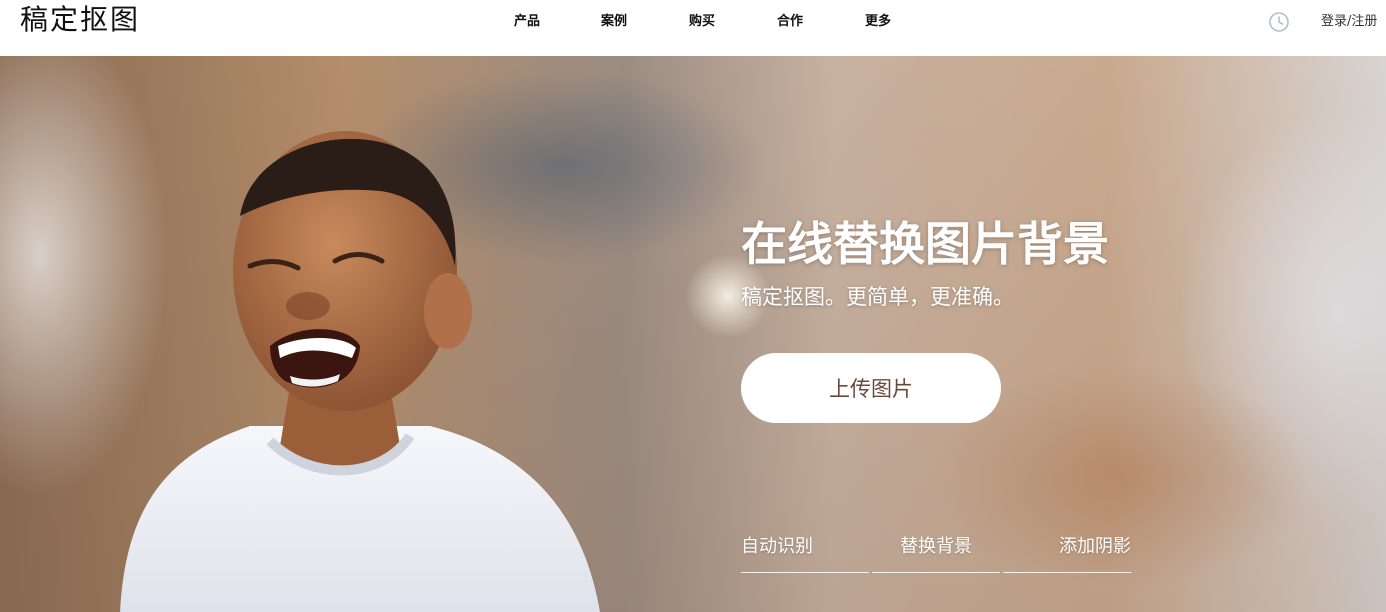 The height and width of the screenshot is (612, 1386). What do you see at coordinates (871, 388) in the screenshot?
I see `upload-image-button: 上传图片` at bounding box center [871, 388].